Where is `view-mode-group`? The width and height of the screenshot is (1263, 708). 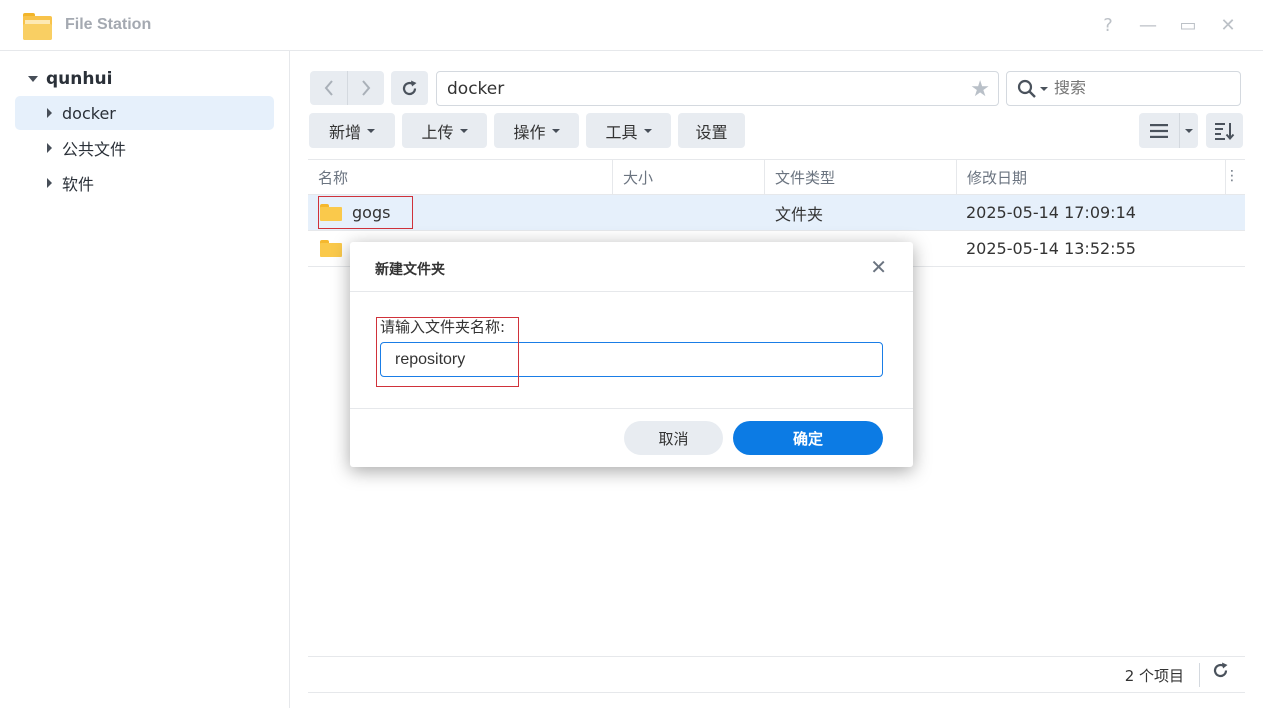 view-mode-group is located at coordinates (1168, 130).